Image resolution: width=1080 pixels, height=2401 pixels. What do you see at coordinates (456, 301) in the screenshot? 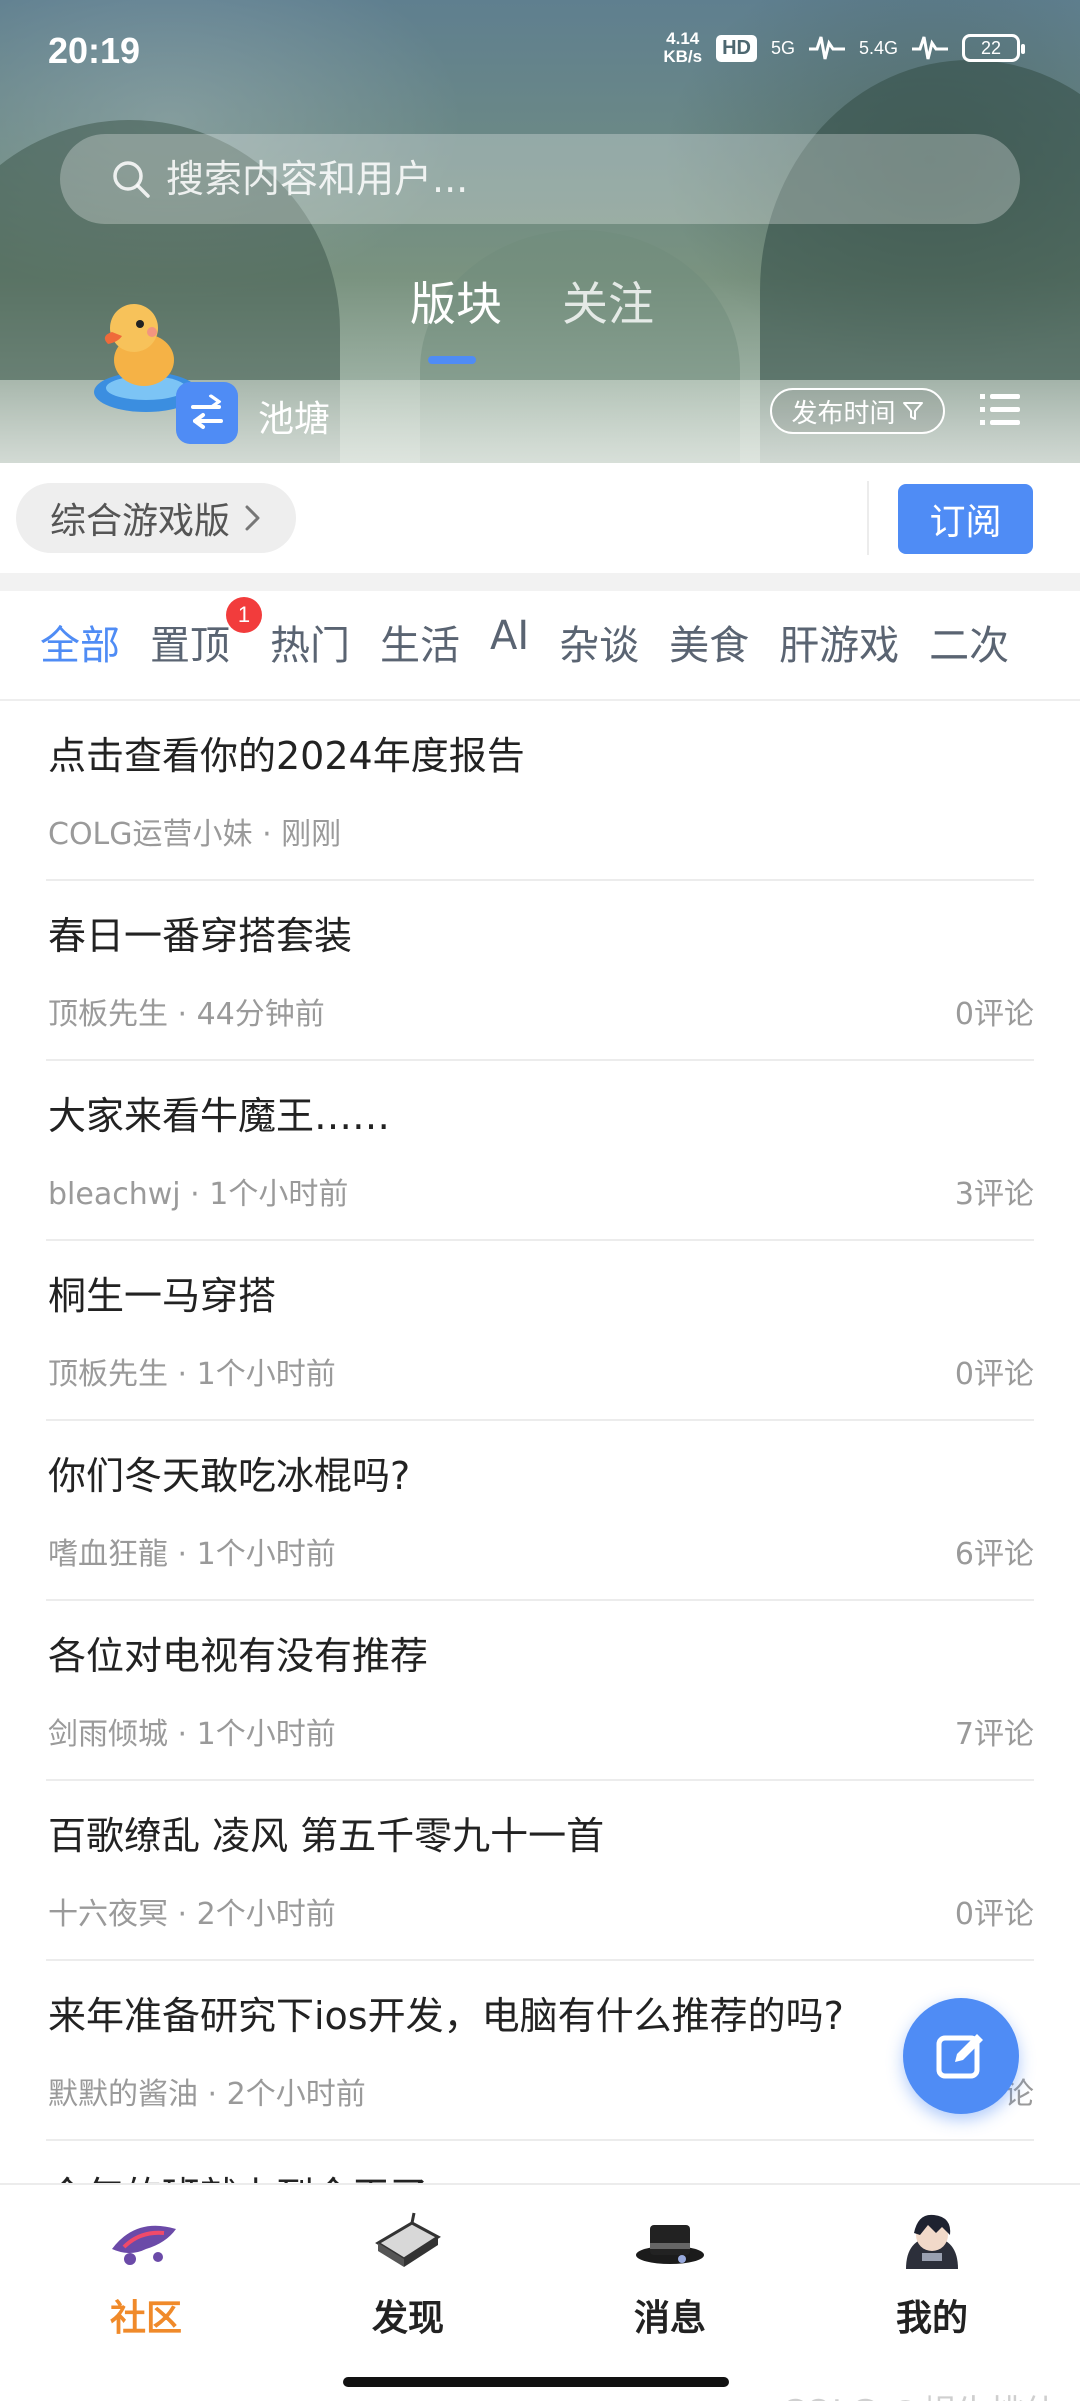
I see `tab-board: 版块` at bounding box center [456, 301].